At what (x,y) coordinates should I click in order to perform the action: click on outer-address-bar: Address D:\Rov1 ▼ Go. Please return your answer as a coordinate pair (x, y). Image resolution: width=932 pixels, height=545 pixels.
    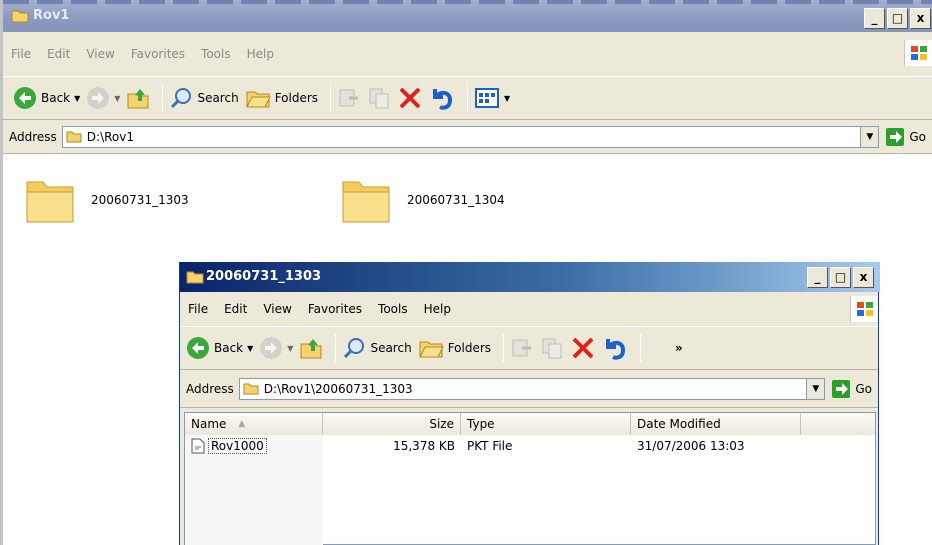
    Looking at the image, I should click on (467, 137).